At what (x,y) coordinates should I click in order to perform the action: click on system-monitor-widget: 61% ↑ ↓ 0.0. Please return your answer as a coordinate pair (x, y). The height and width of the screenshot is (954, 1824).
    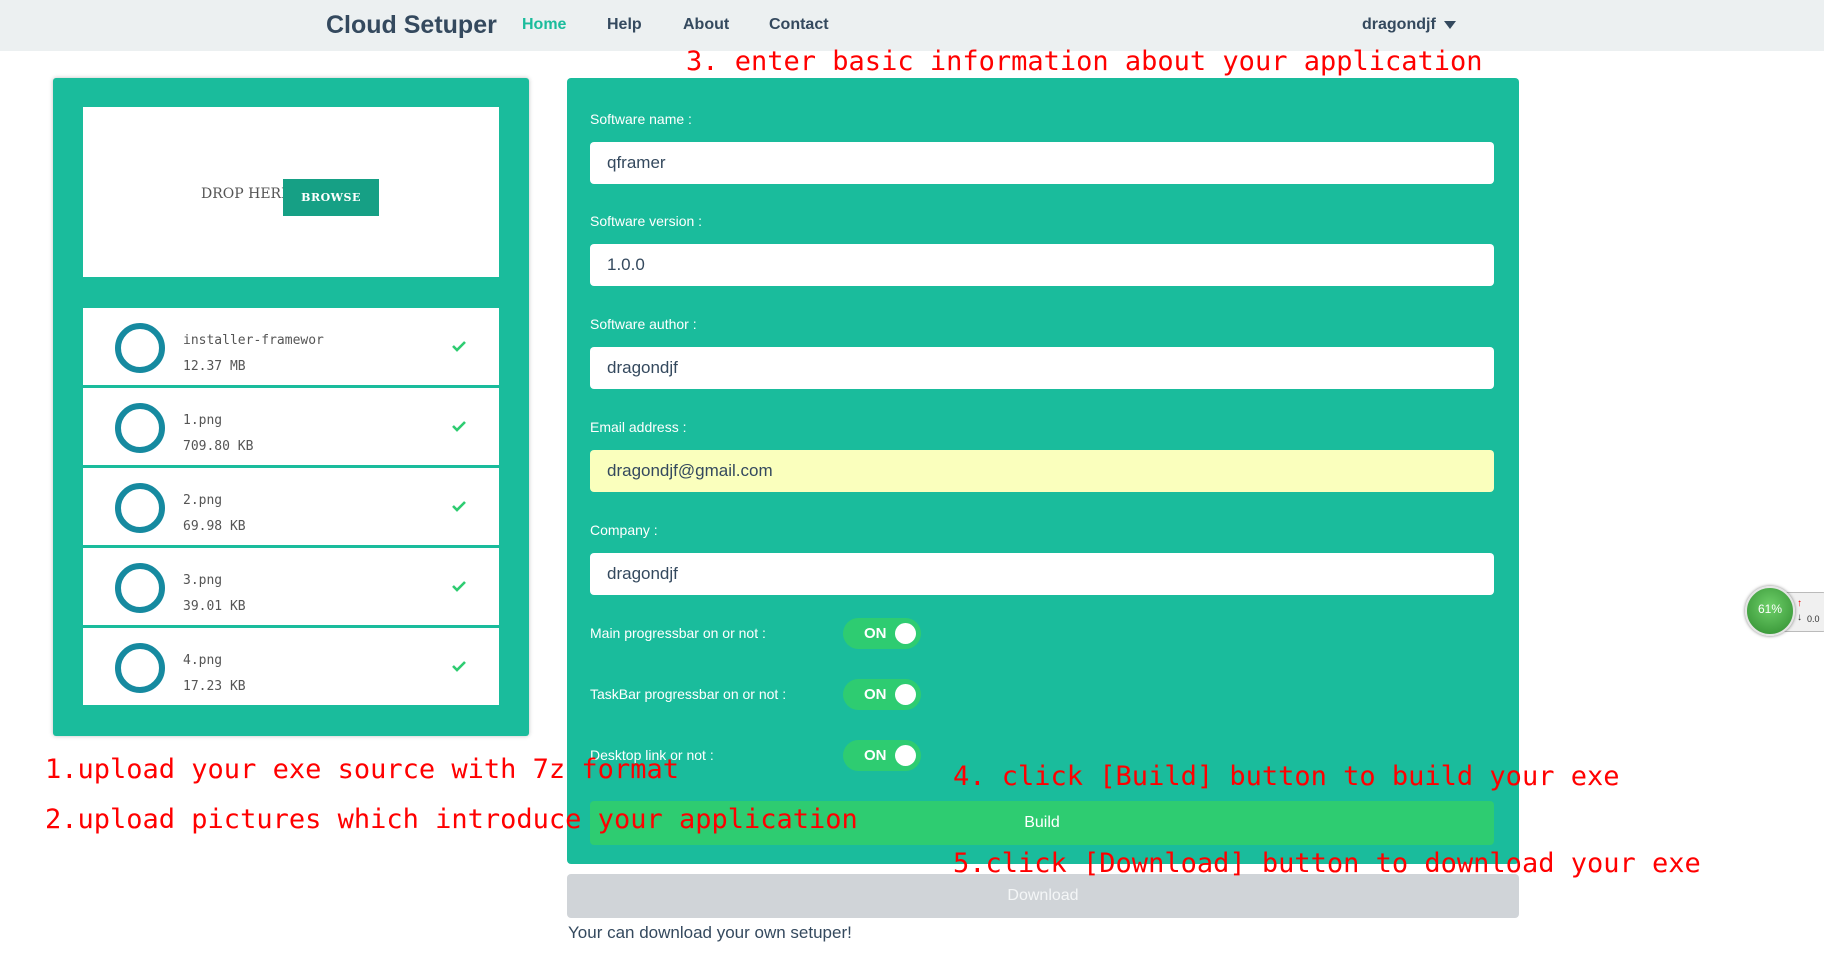
    Looking at the image, I should click on (1784, 611).